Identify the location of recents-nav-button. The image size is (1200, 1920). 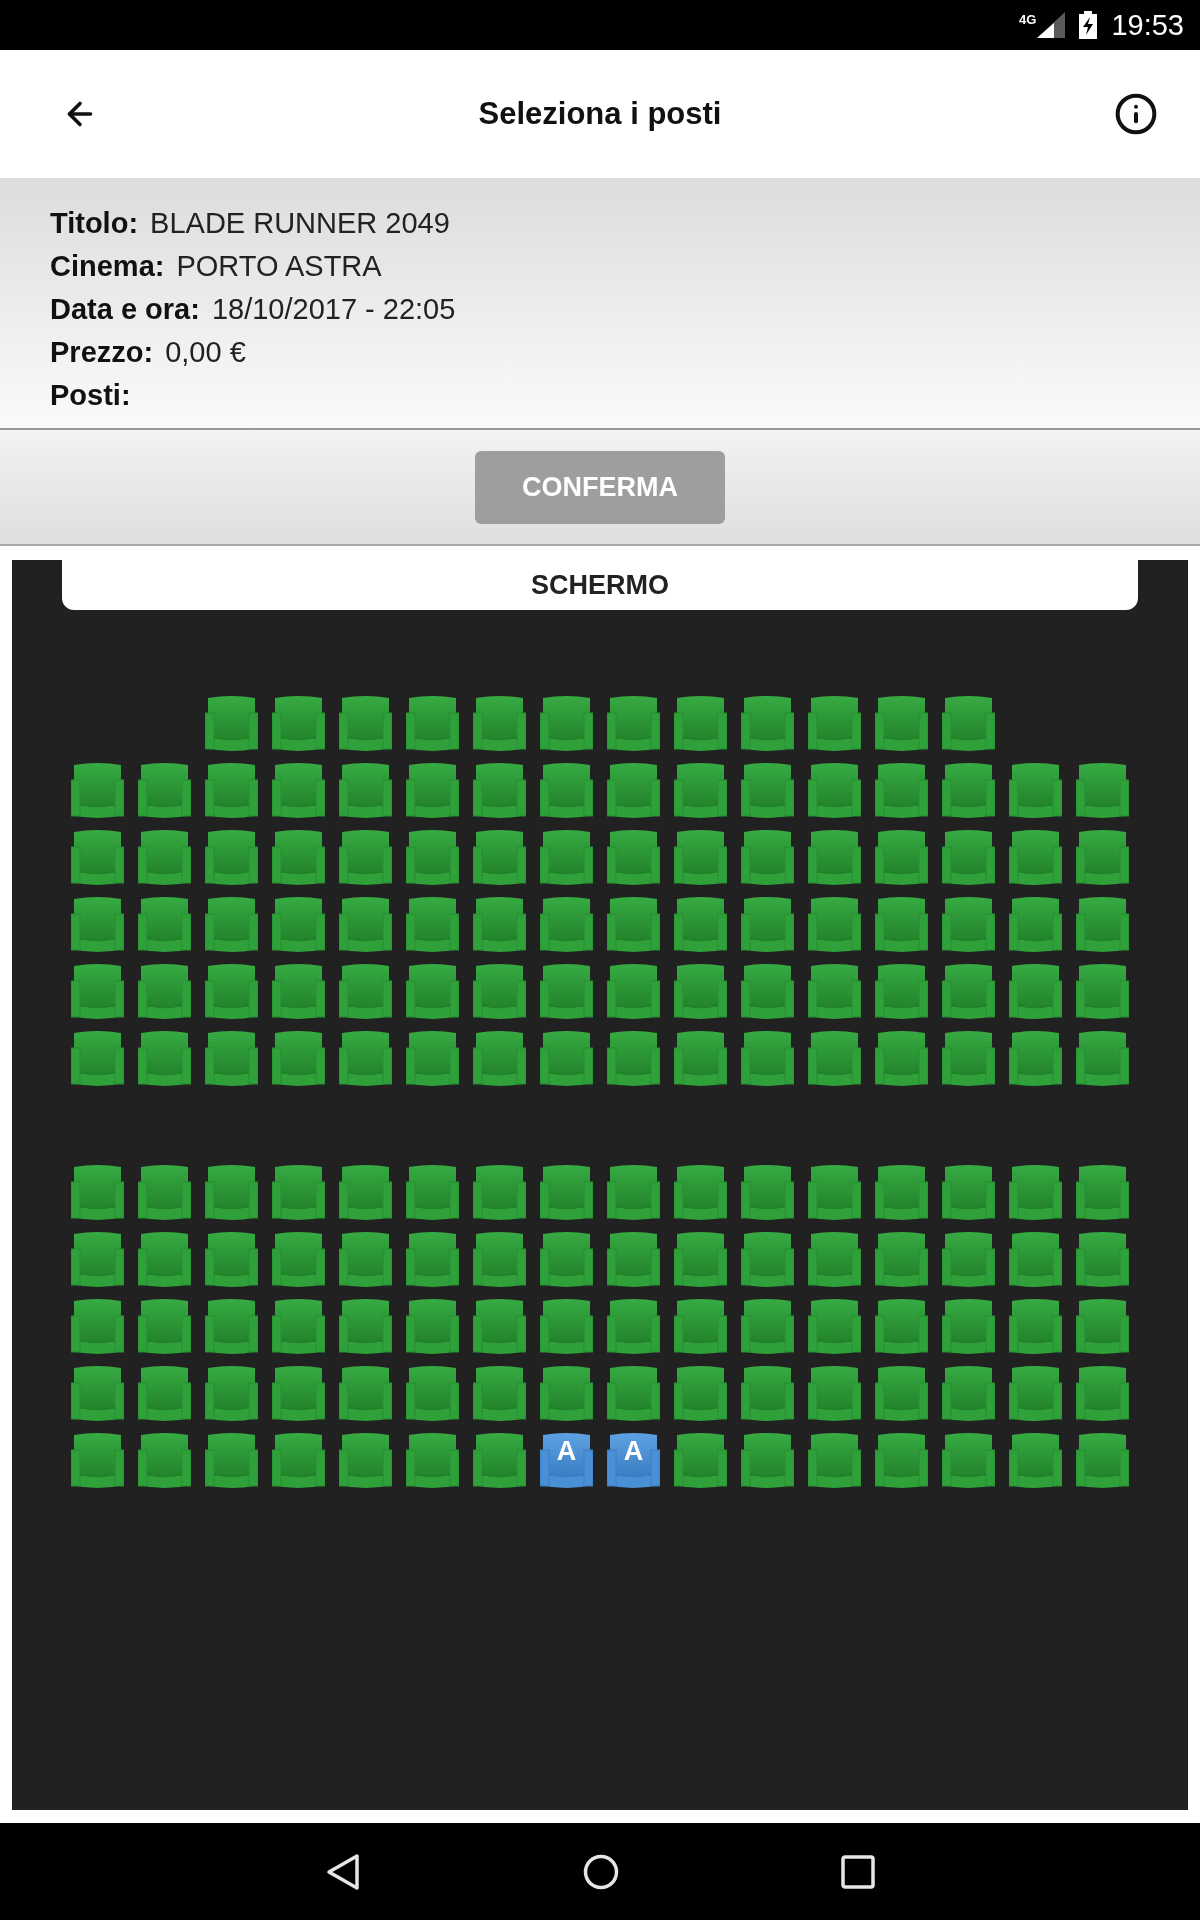
(858, 1871).